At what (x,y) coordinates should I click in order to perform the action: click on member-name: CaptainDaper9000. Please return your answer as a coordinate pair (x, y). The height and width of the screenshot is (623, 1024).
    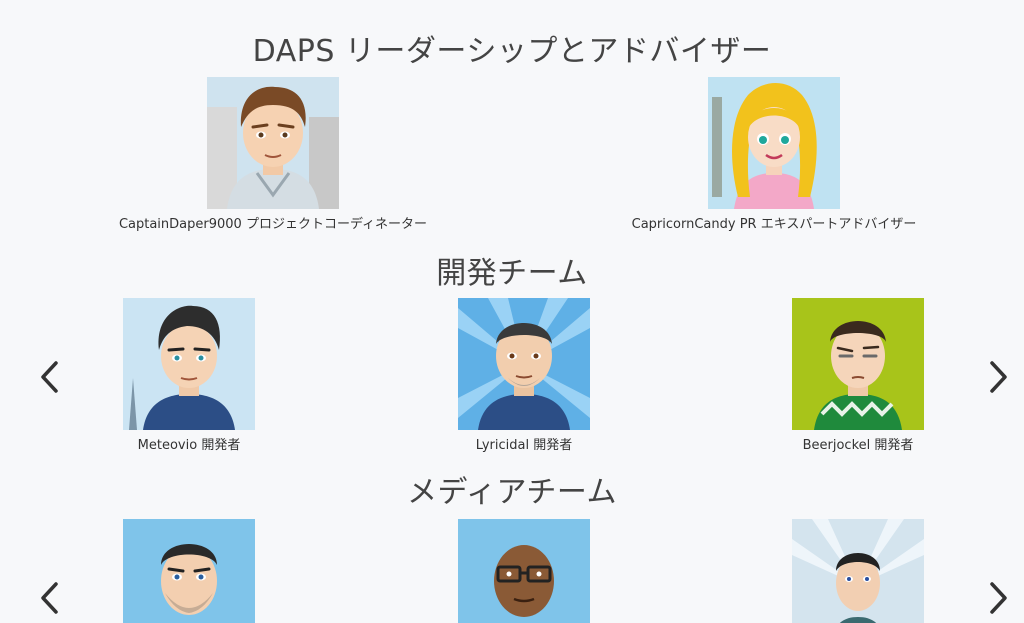
    Looking at the image, I should click on (180, 224).